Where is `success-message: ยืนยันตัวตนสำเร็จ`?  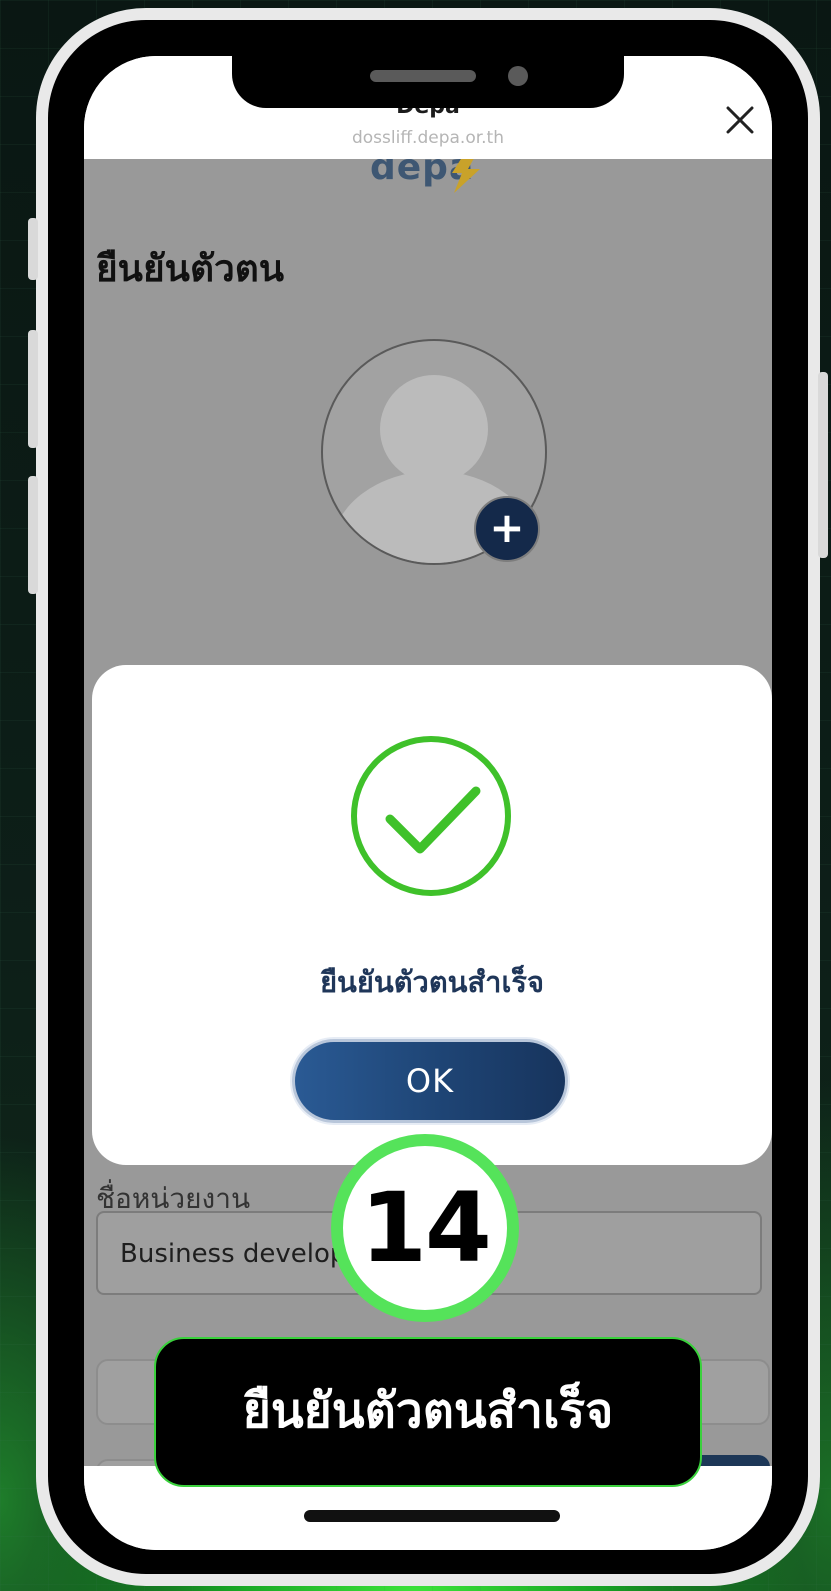 success-message: ยืนยันตัวตนสำเร็จ is located at coordinates (432, 982).